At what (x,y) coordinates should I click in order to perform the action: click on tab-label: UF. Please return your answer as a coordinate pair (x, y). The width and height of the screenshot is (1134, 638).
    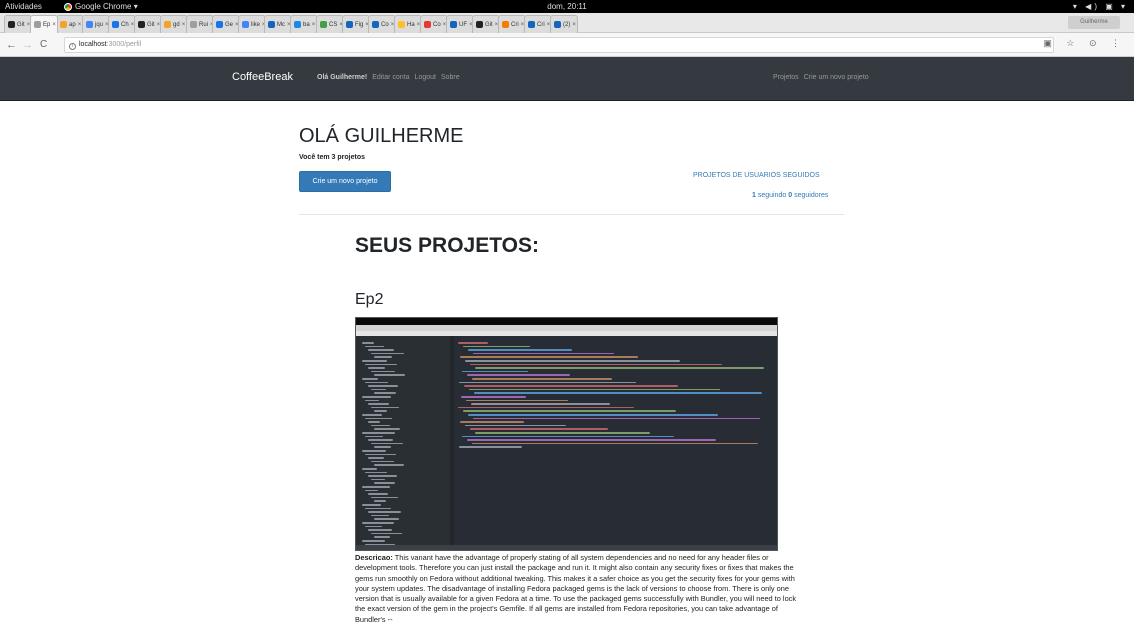
    Looking at the image, I should click on (463, 24).